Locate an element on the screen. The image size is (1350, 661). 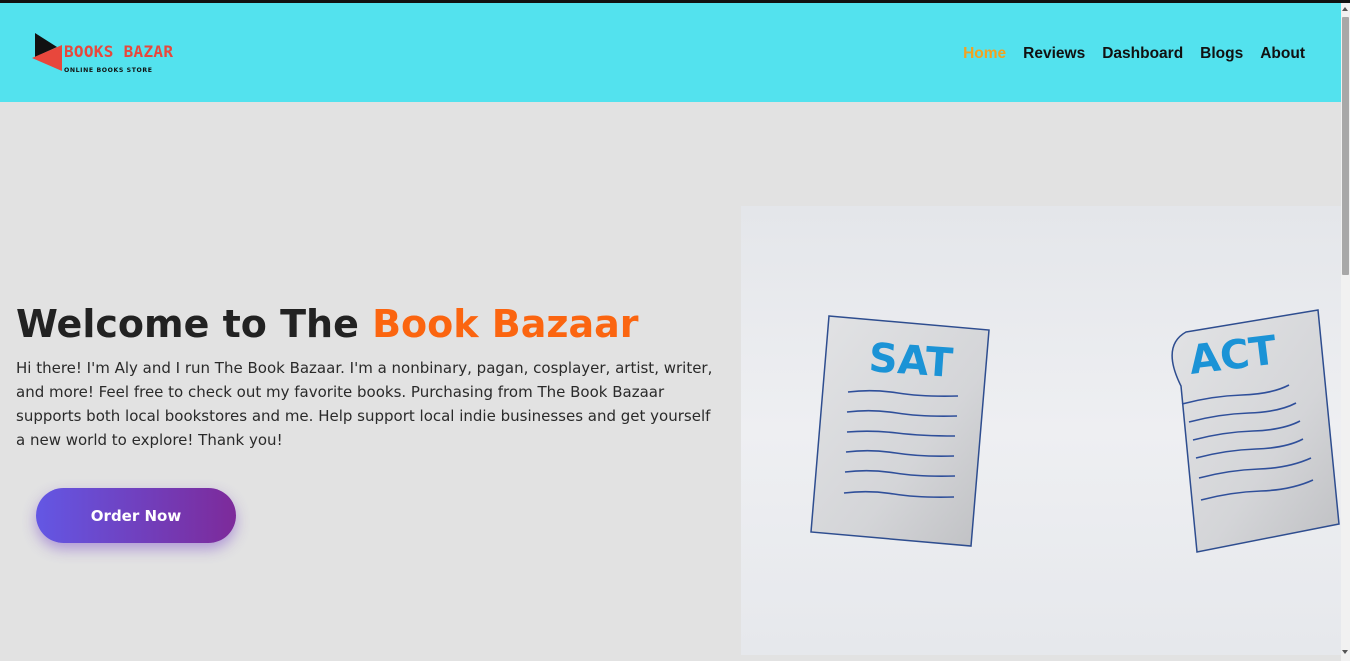
main-nav: Home Reviews Dashboard Blogs About is located at coordinates (1134, 54).